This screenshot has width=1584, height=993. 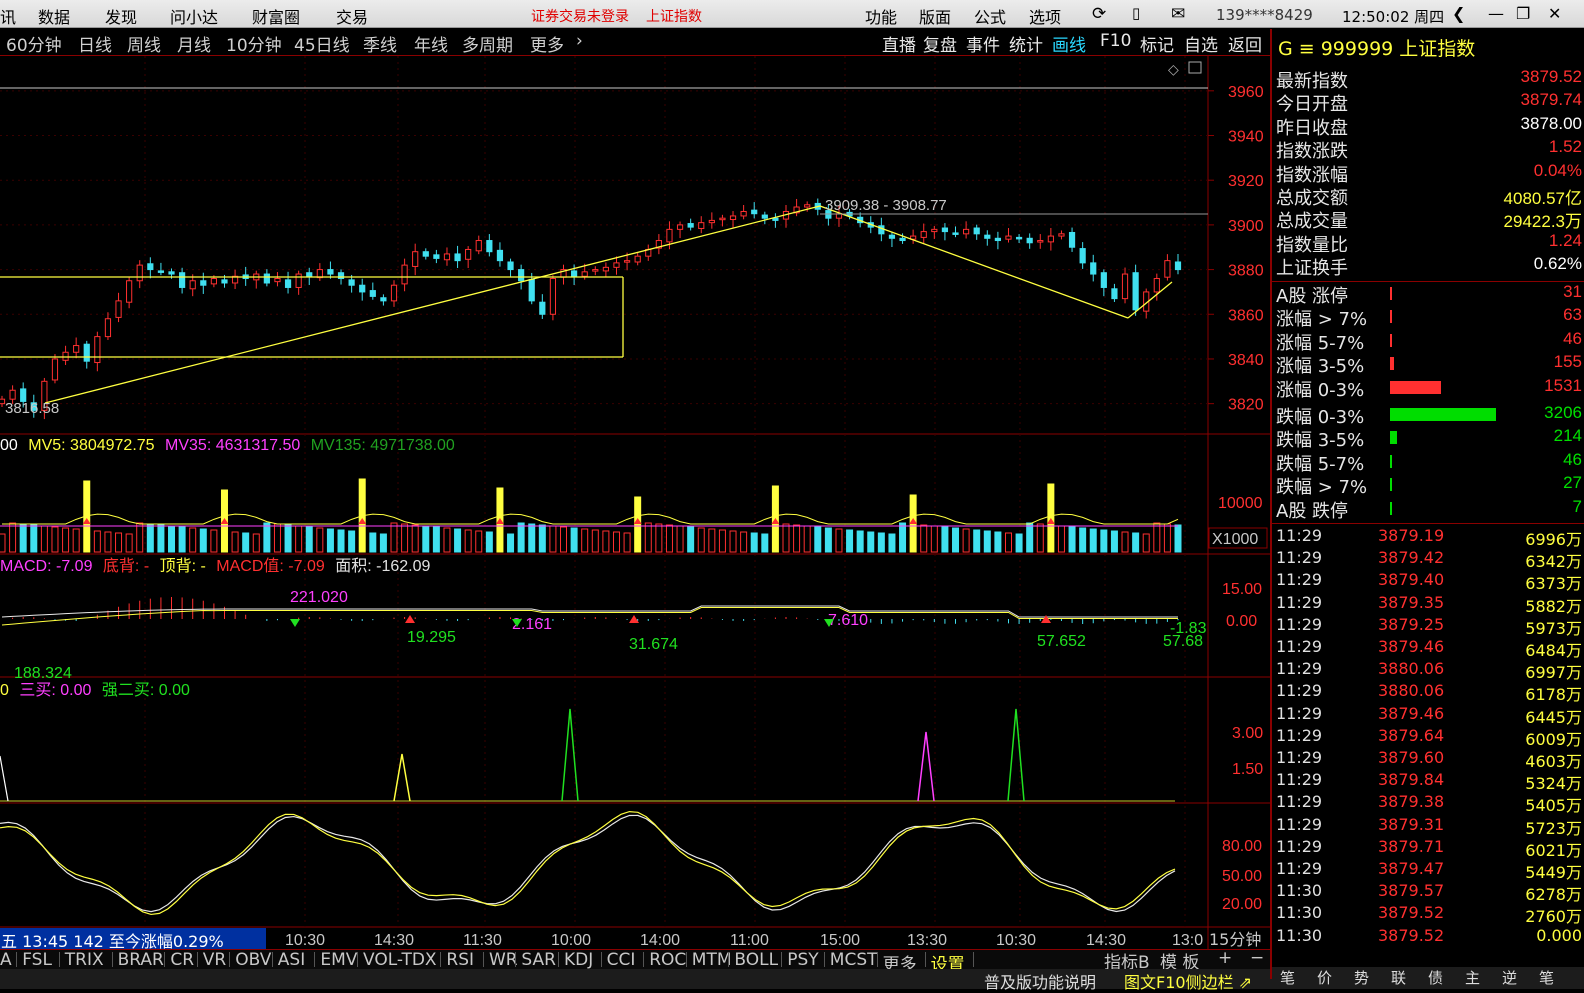 What do you see at coordinates (1235, 939) in the screenshot?
I see `period-label: 15分钟` at bounding box center [1235, 939].